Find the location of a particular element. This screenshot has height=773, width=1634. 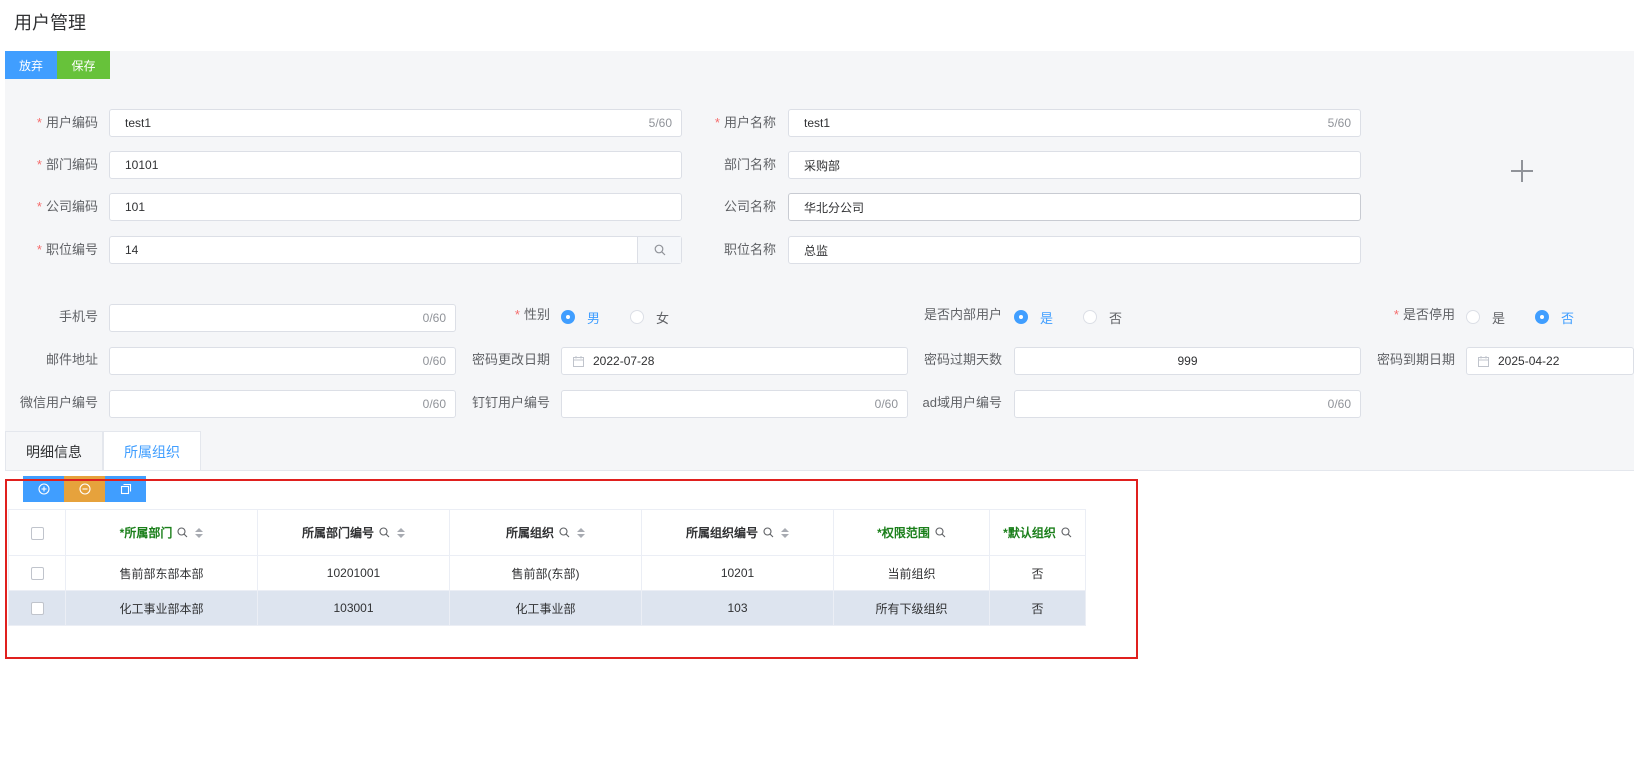

add-row-button is located at coordinates (43, 489).